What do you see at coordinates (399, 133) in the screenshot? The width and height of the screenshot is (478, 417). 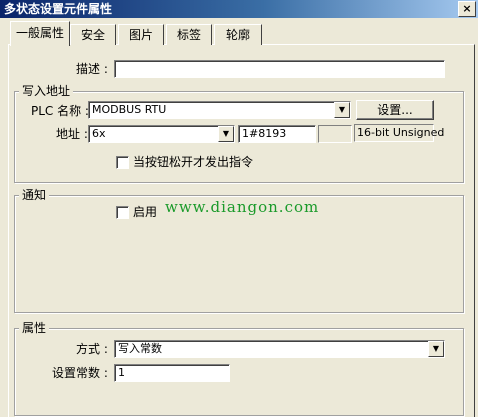 I see `data-format-display: 16-bit Unsigned` at bounding box center [399, 133].